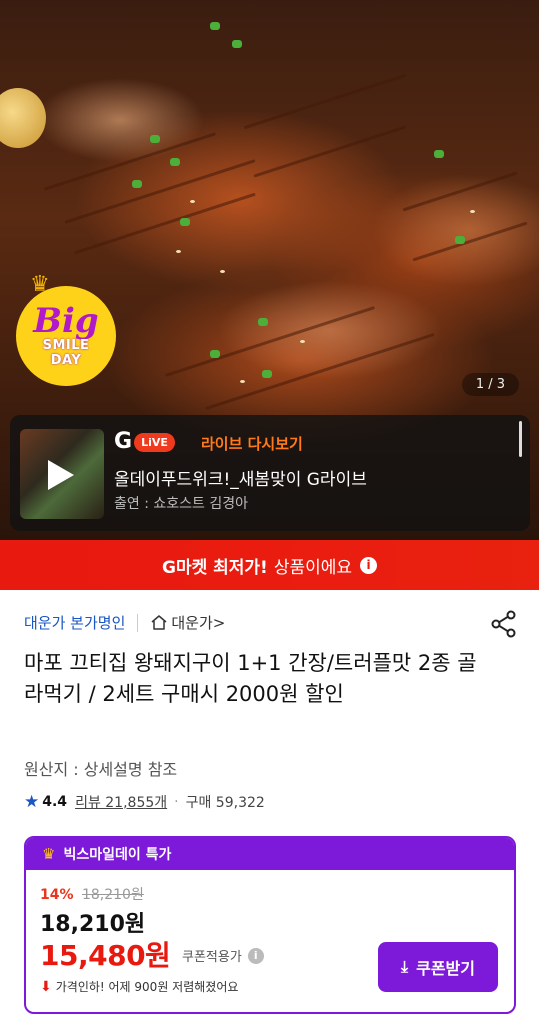  Describe the element at coordinates (252, 443) in the screenshot. I see `live-replay-label: 라이브 다시보기` at that location.